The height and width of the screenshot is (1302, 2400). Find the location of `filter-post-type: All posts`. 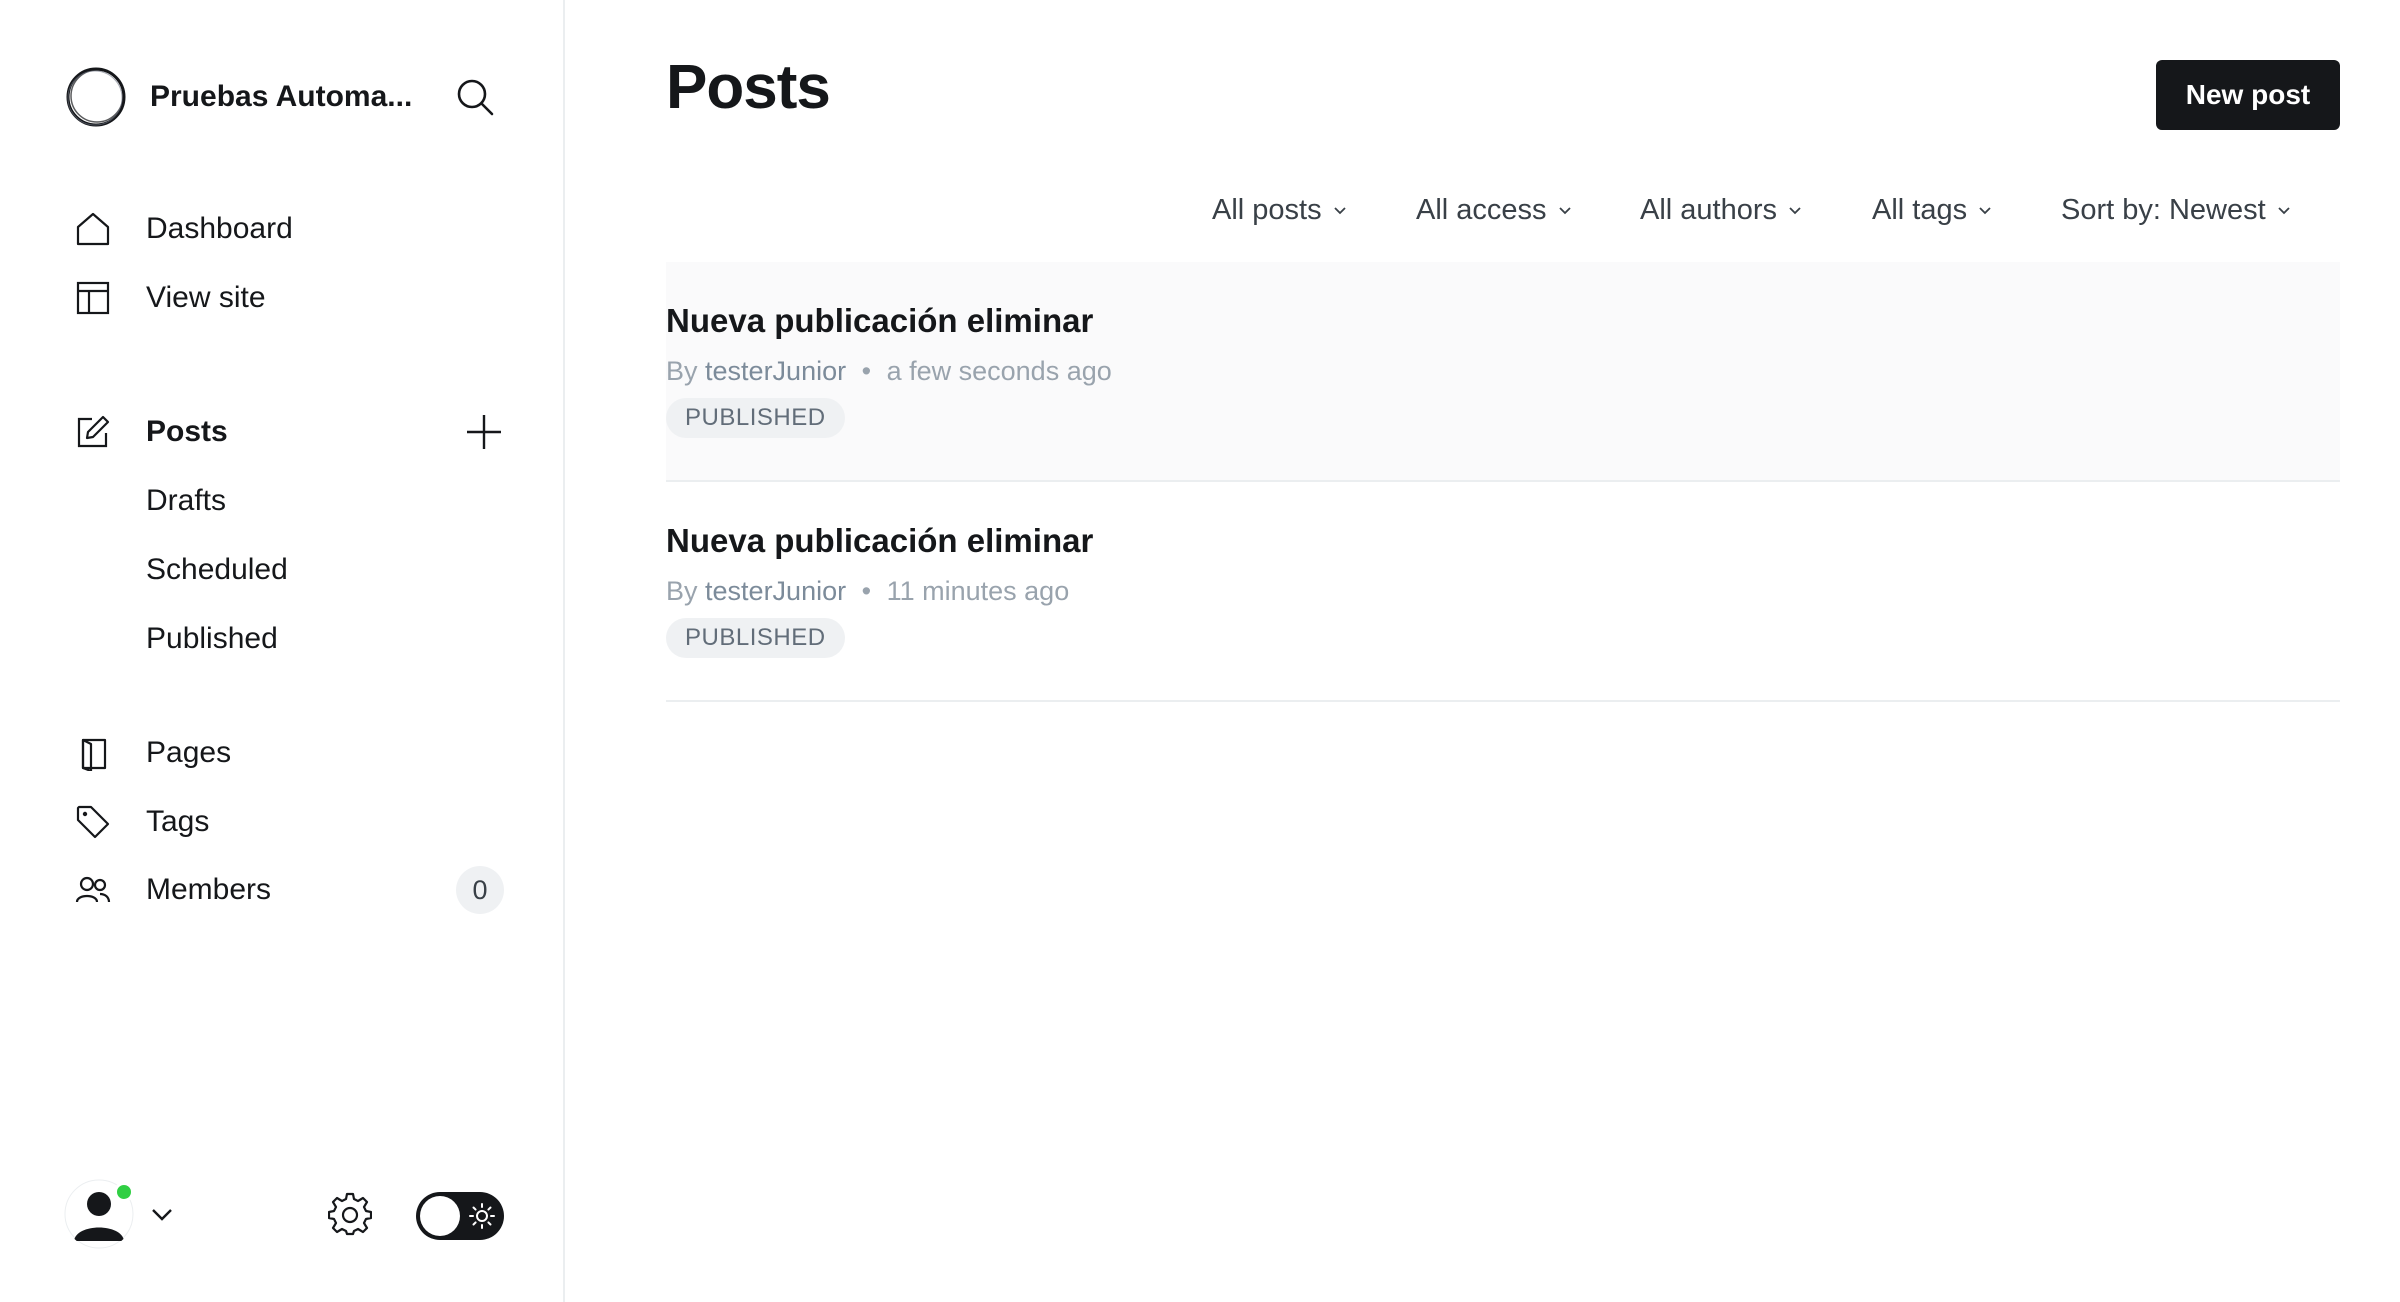

filter-post-type: All posts is located at coordinates (1280, 210).